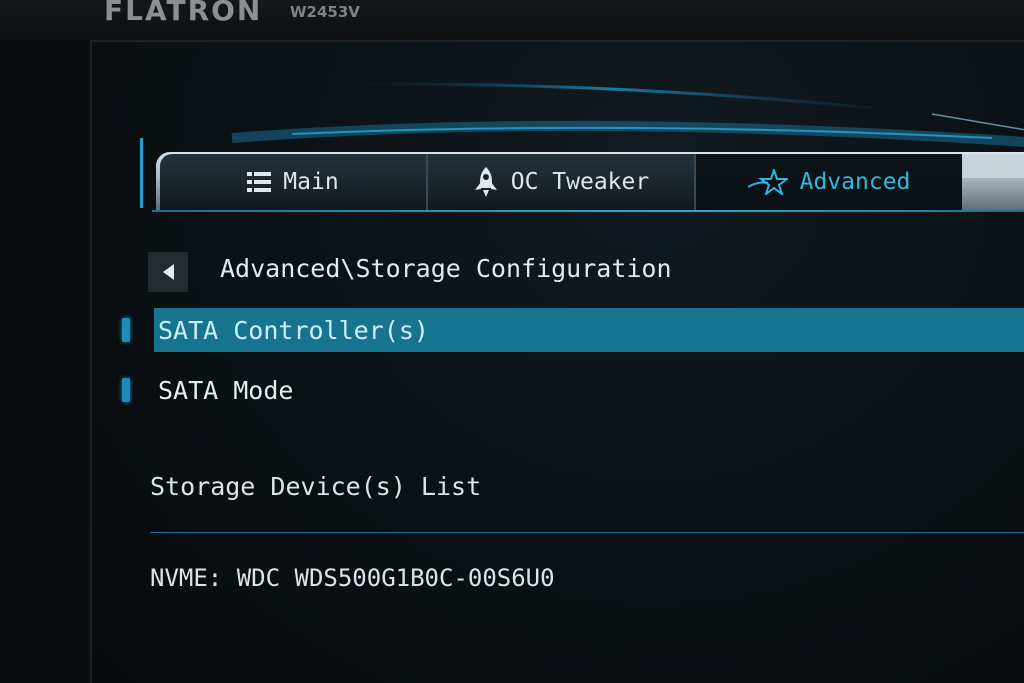 This screenshot has height=683, width=1024. Describe the element at coordinates (573, 390) in the screenshot. I see `menu-item-sata-mode: SATA Mode` at that location.